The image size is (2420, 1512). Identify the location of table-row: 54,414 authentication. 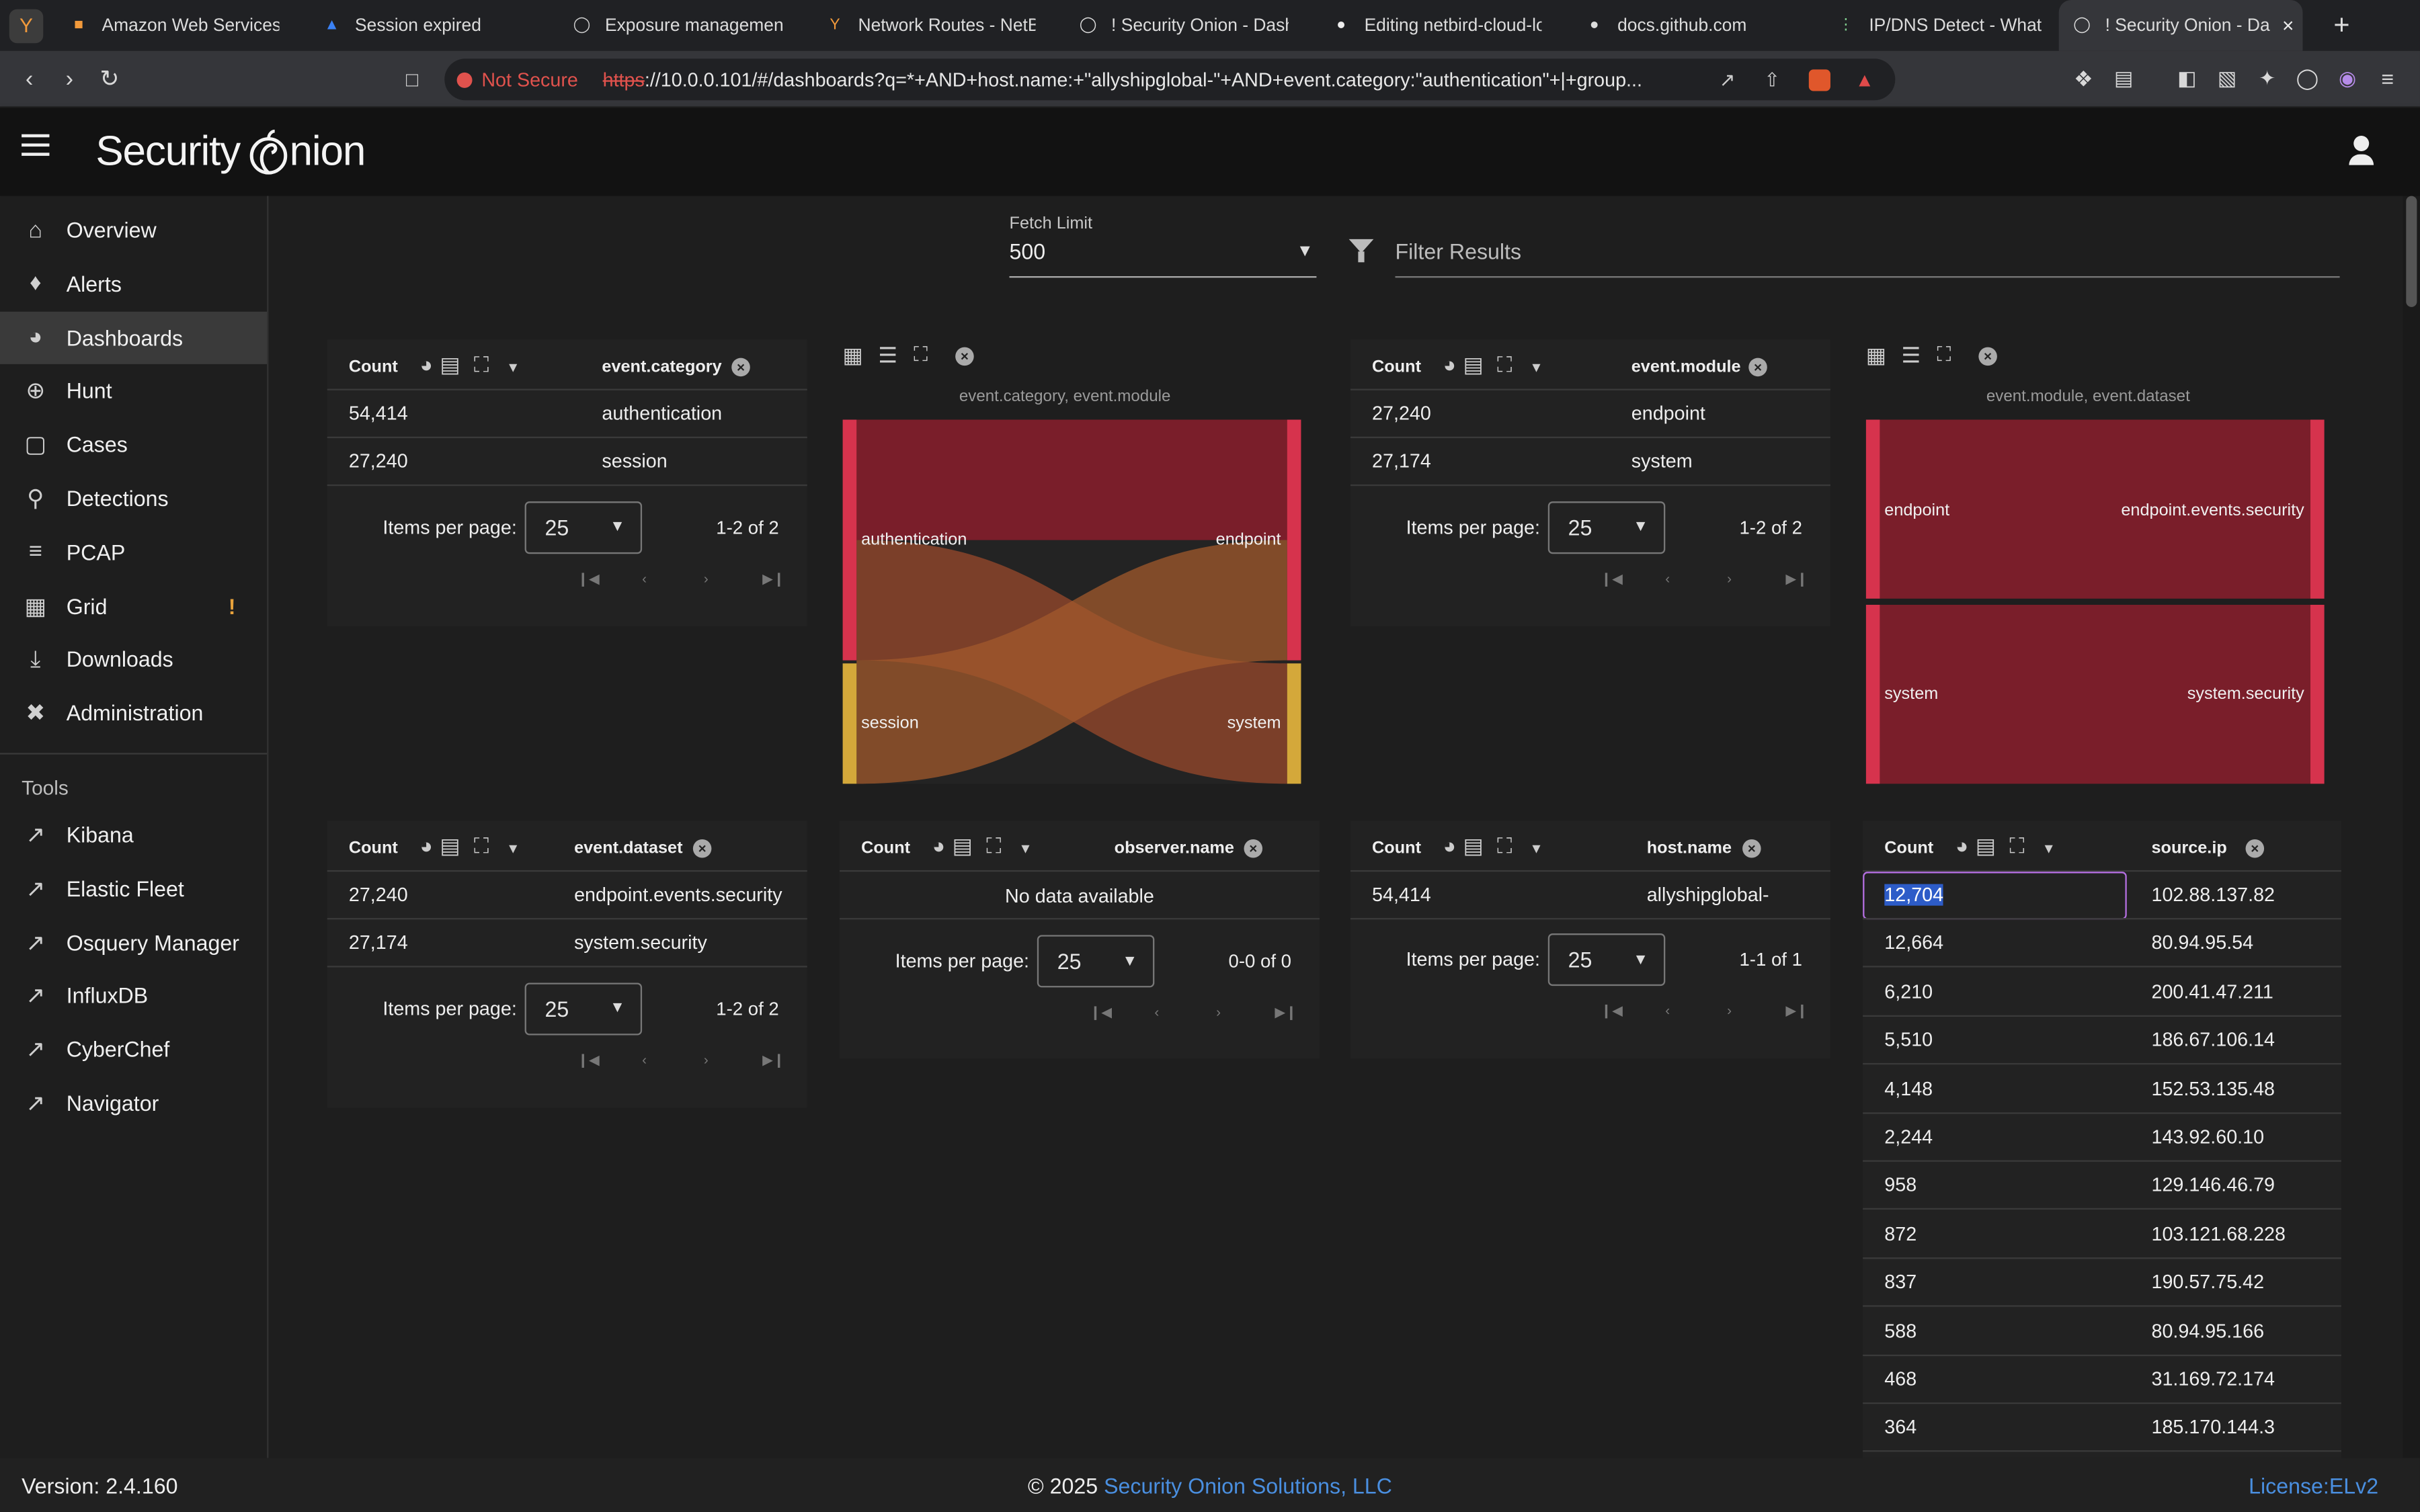
(567, 414).